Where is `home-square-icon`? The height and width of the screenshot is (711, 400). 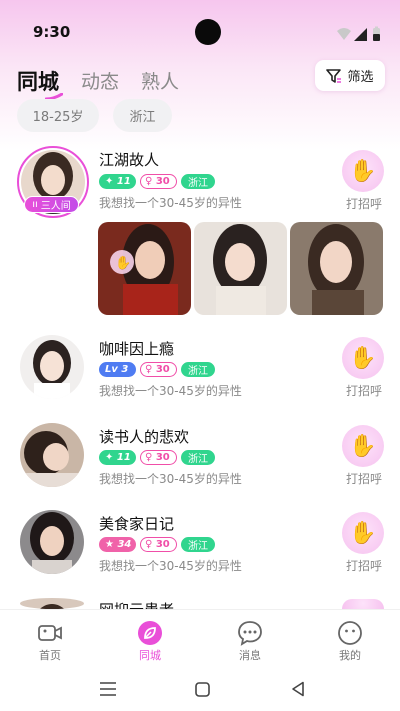 home-square-icon is located at coordinates (202, 689).